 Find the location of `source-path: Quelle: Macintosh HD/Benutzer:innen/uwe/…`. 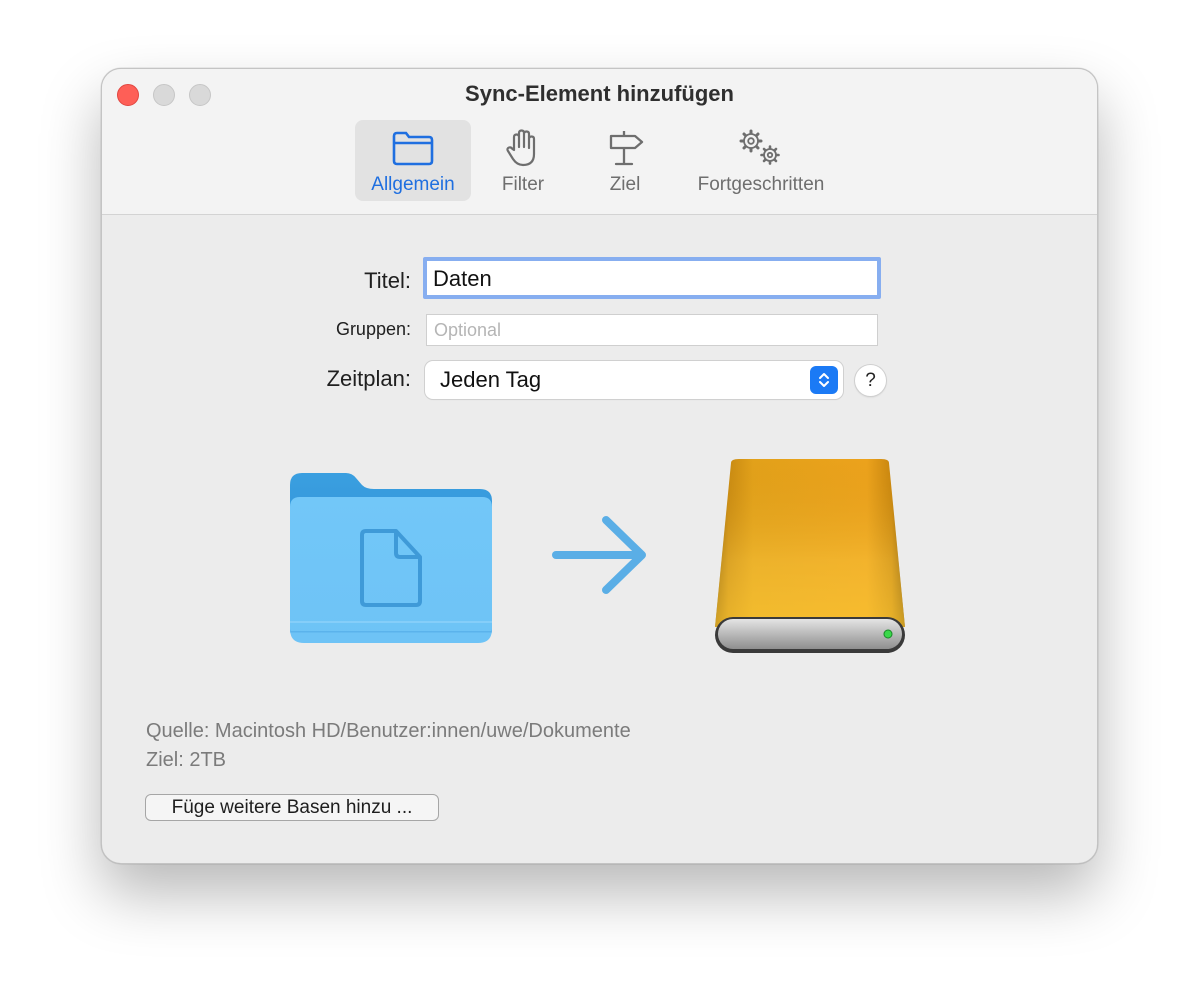

source-path: Quelle: Macintosh HD/Benutzer:innen/uwe/… is located at coordinates (388, 731).